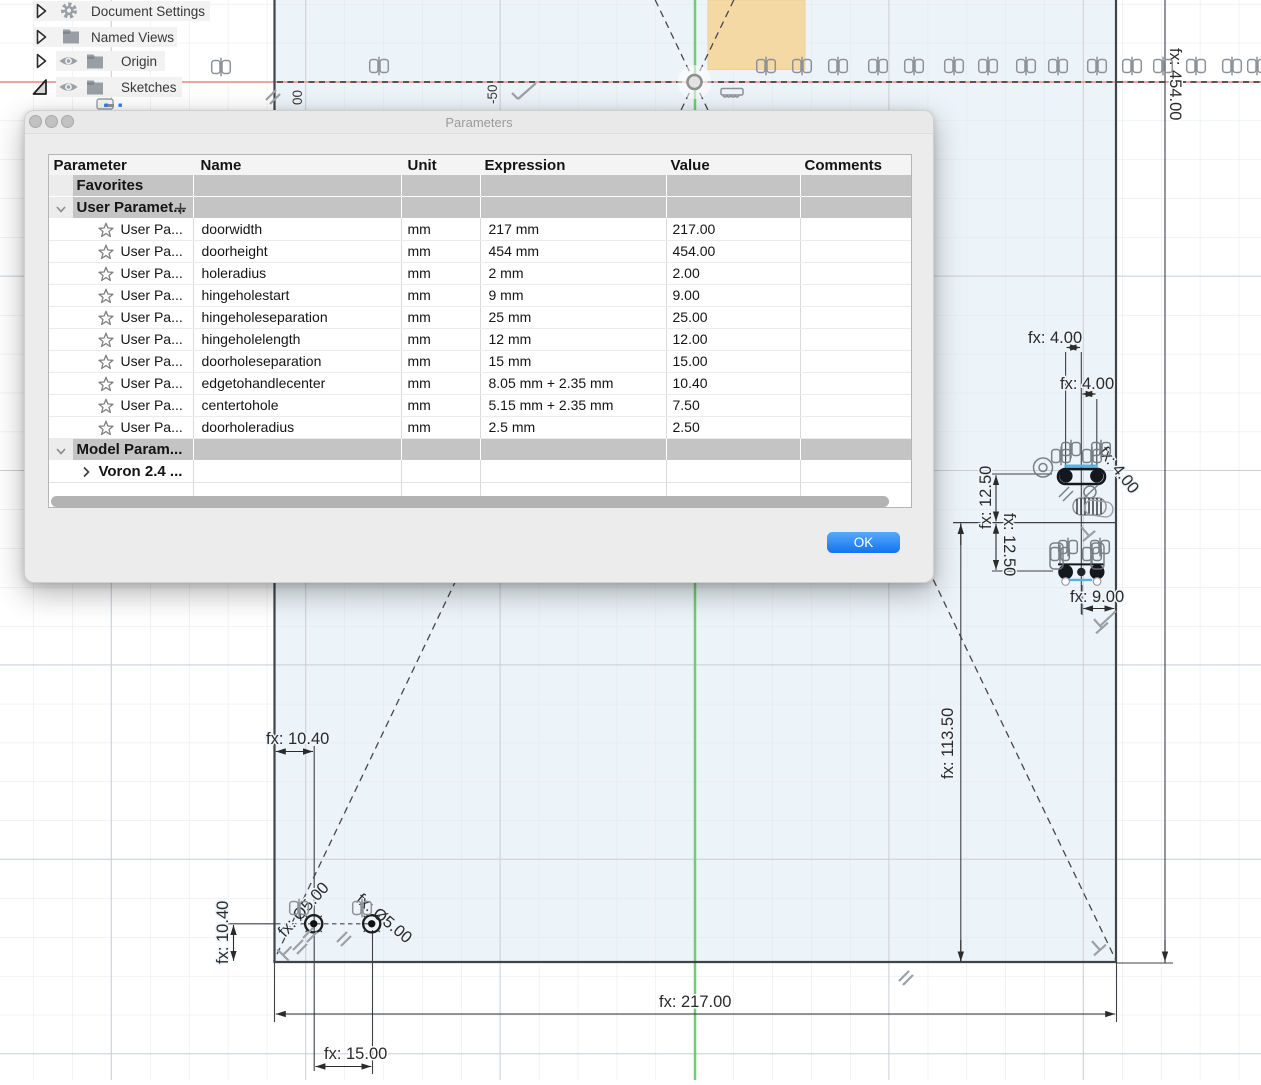  Describe the element at coordinates (948, 743) in the screenshot. I see `svg-text: fx: 113.50` at that location.